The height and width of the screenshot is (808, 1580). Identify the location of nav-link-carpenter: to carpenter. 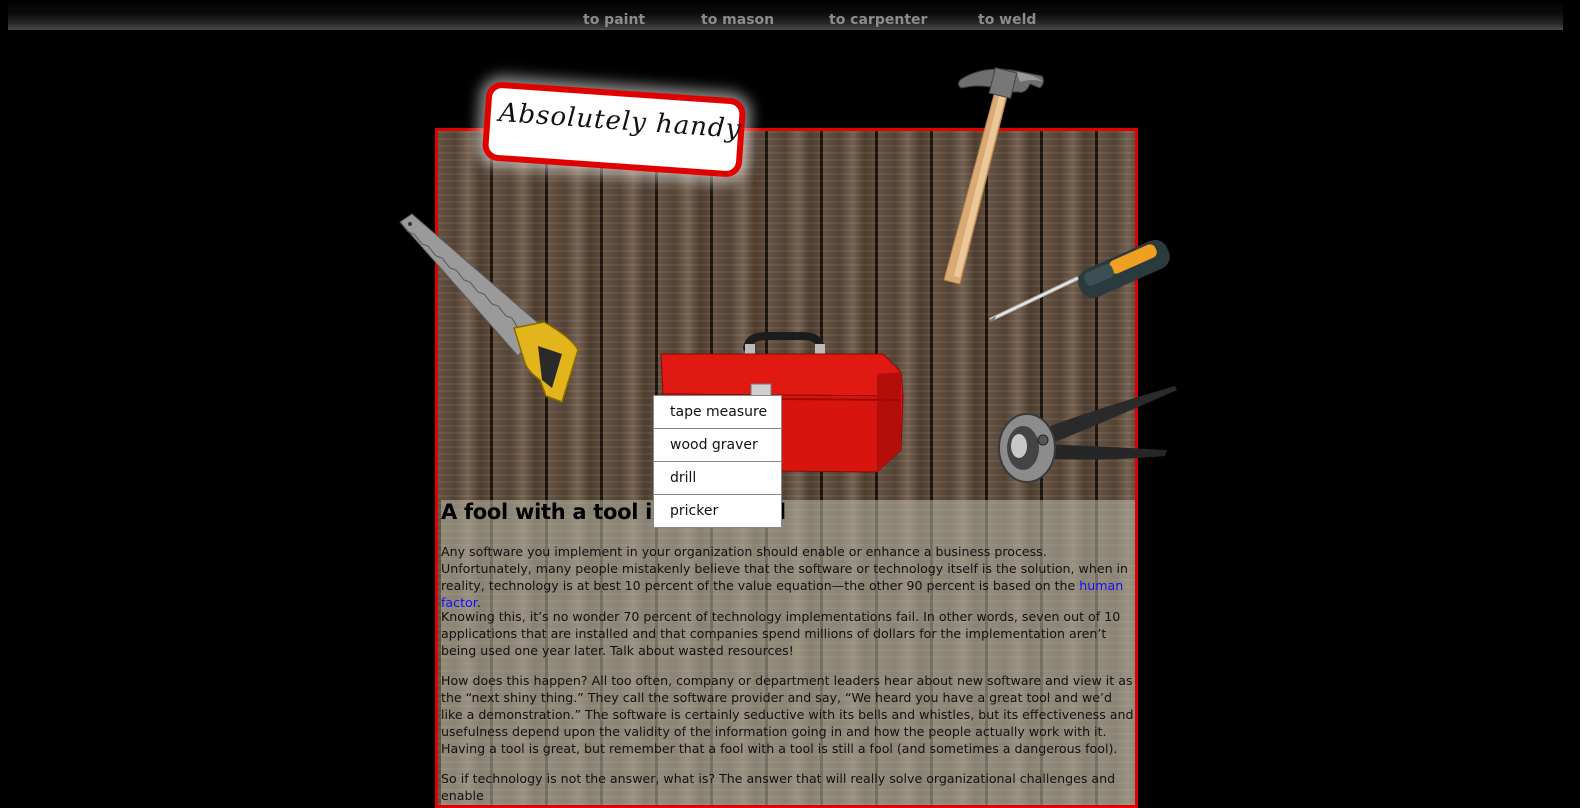
(878, 20).